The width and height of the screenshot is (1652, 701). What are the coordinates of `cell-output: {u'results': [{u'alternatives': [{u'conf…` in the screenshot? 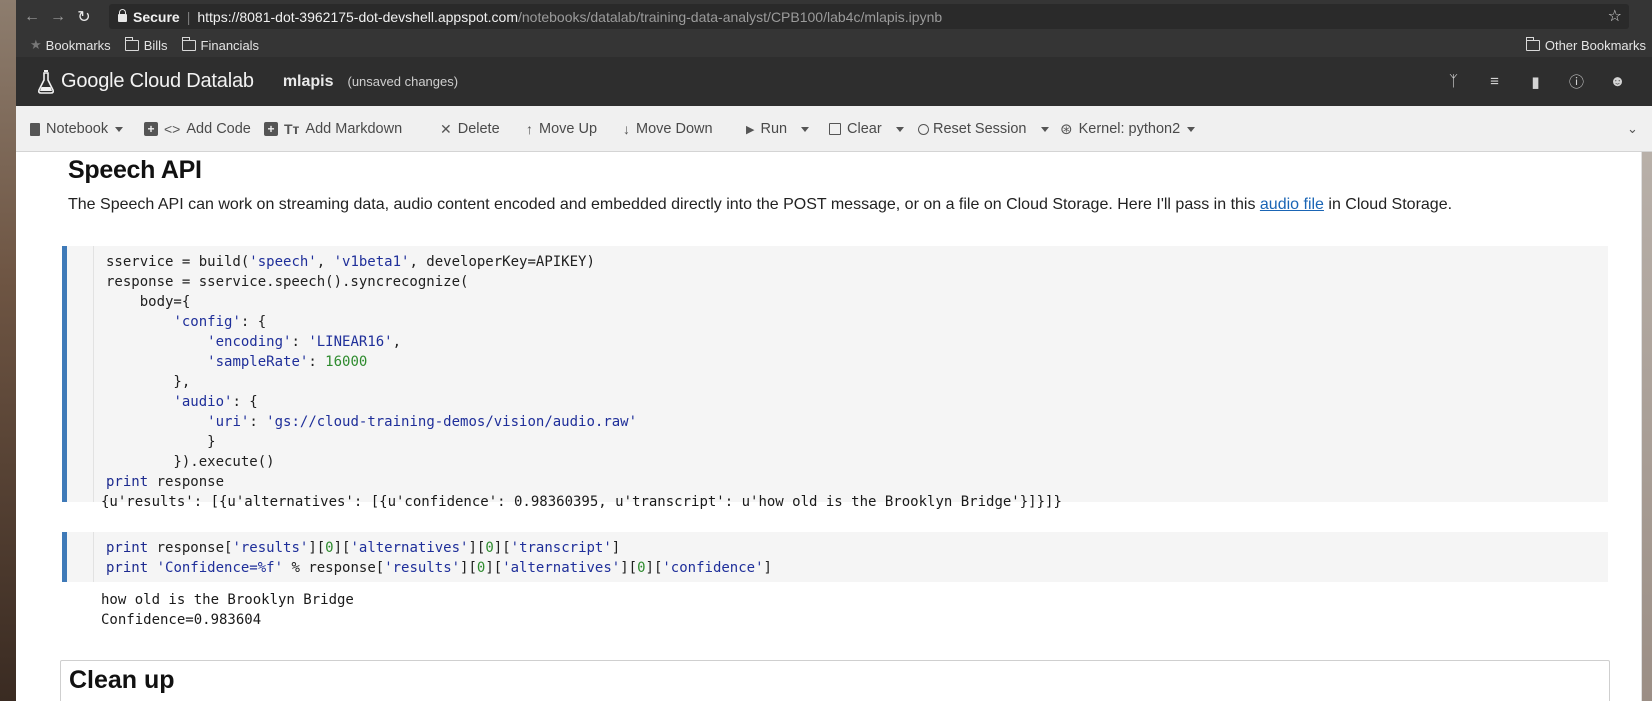 It's located at (581, 502).